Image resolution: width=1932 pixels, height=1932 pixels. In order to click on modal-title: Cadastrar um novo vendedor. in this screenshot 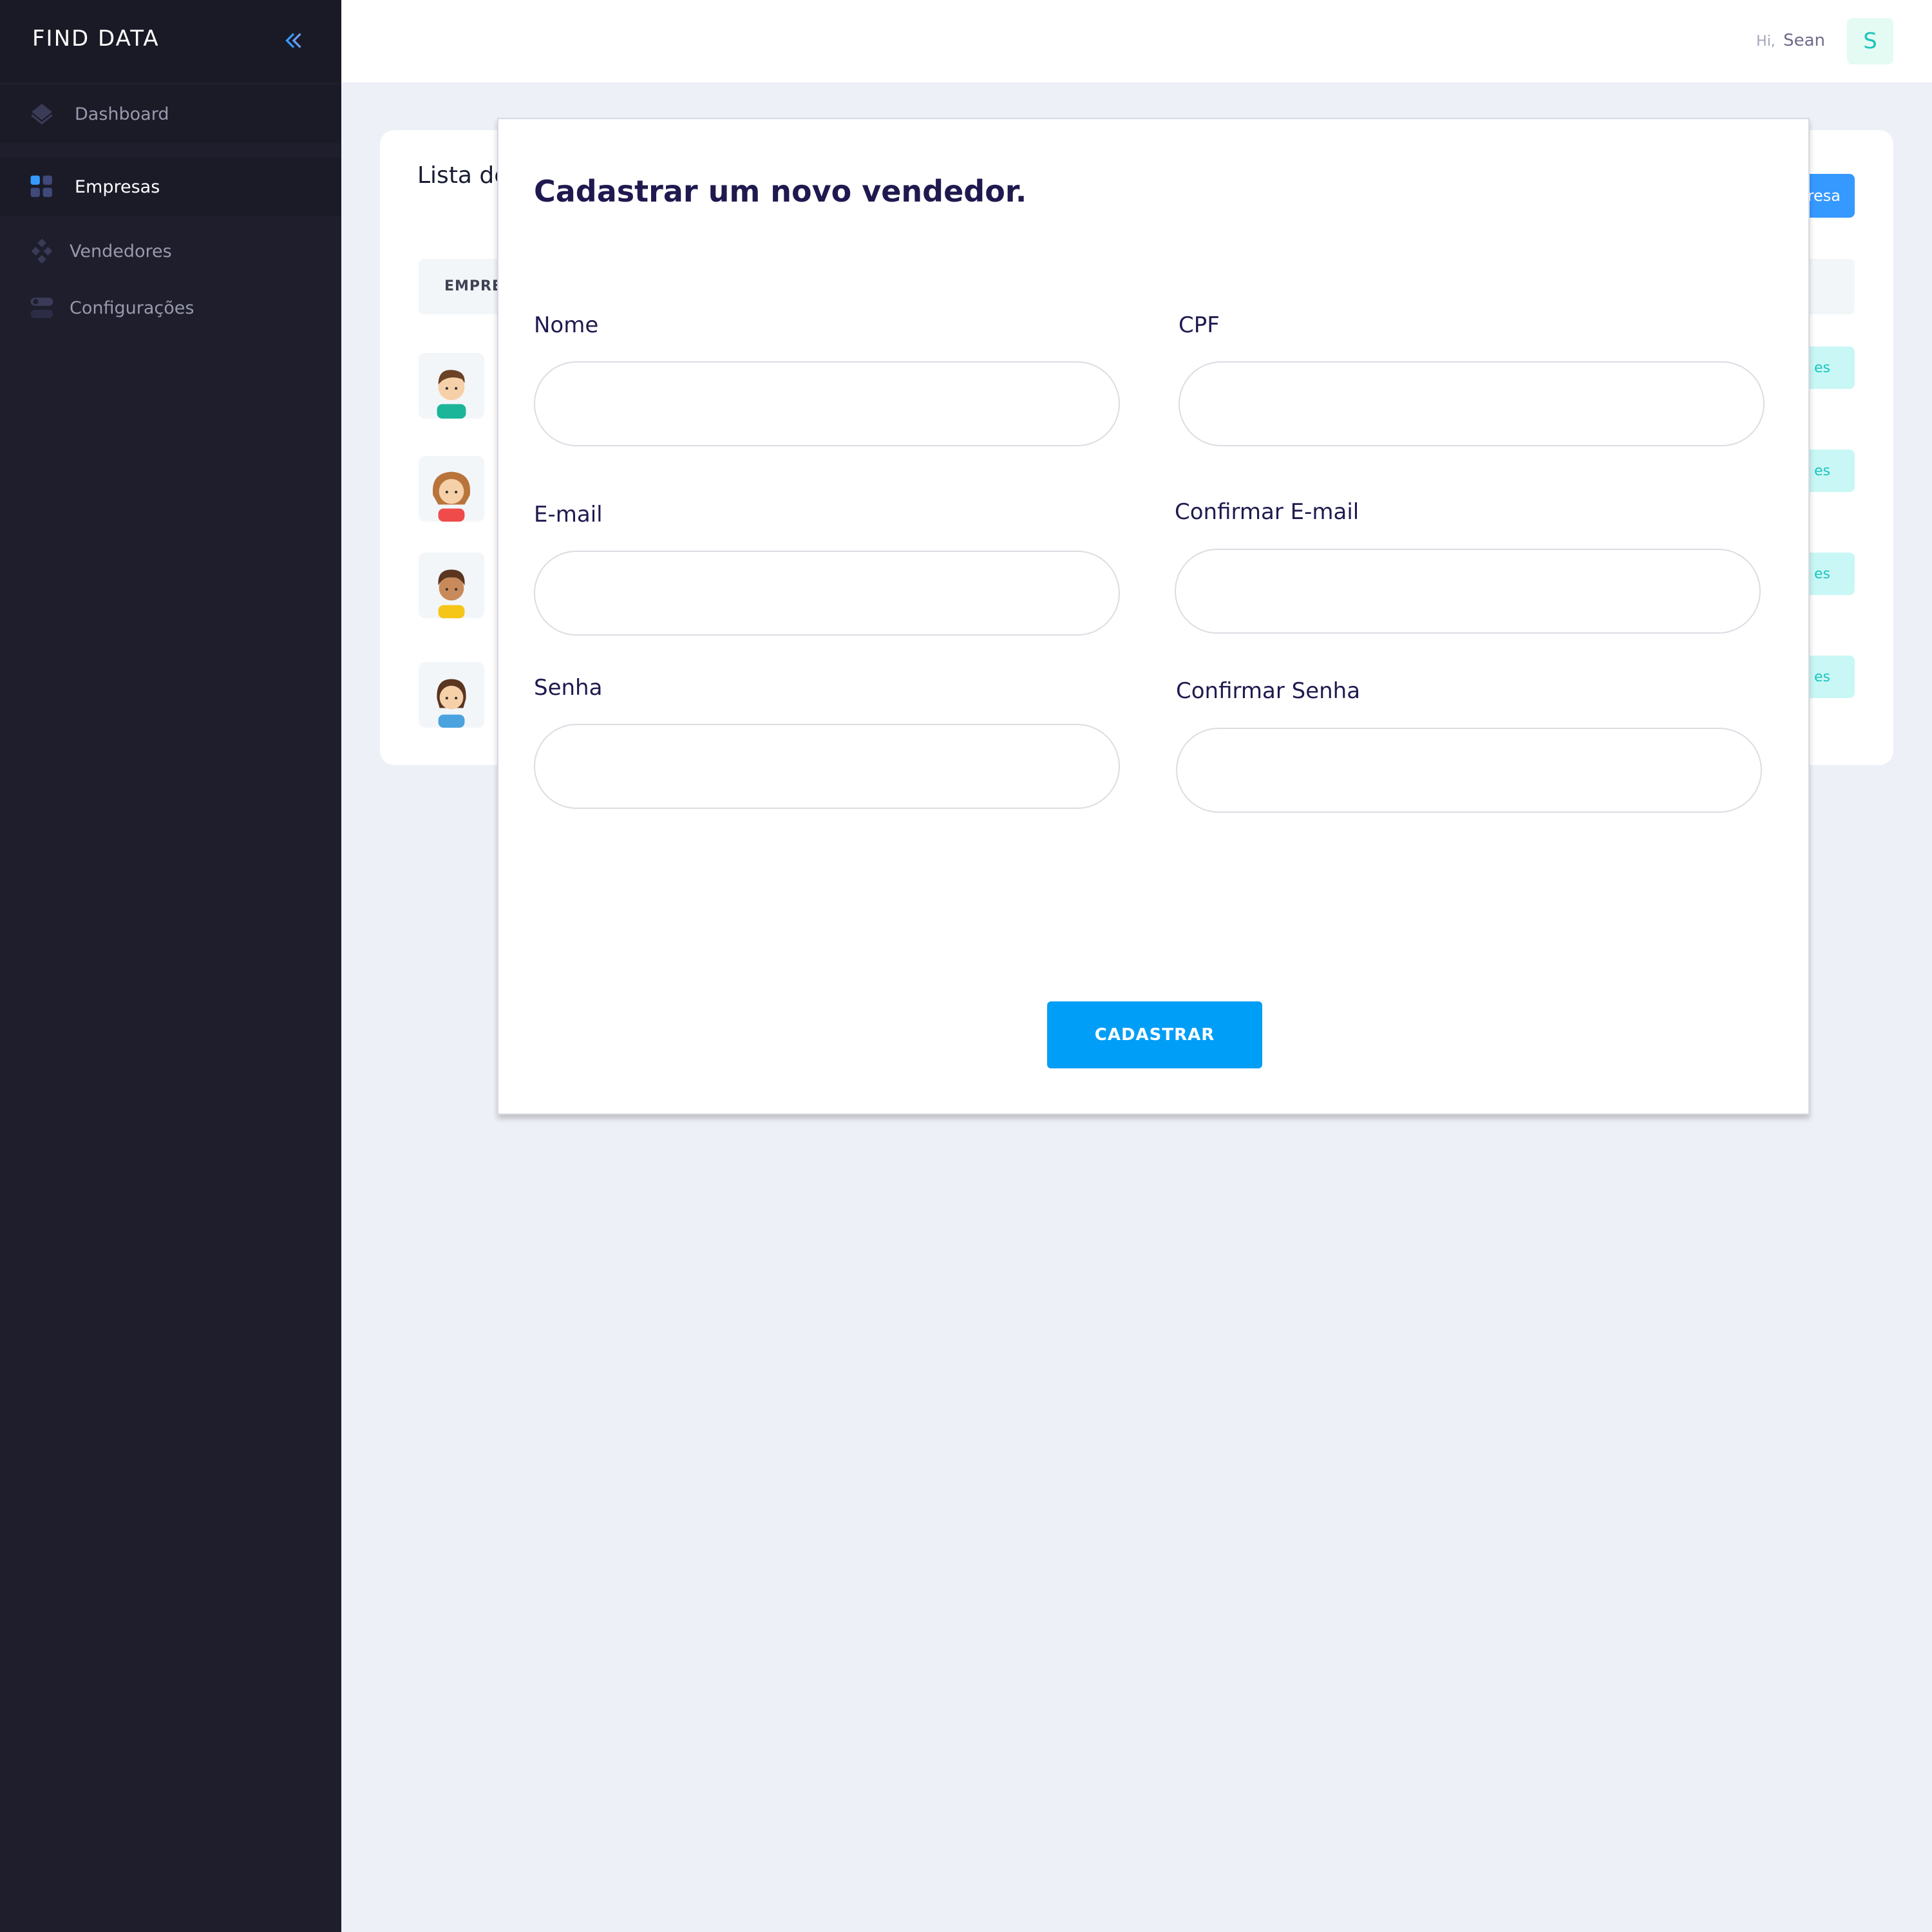, I will do `click(781, 191)`.